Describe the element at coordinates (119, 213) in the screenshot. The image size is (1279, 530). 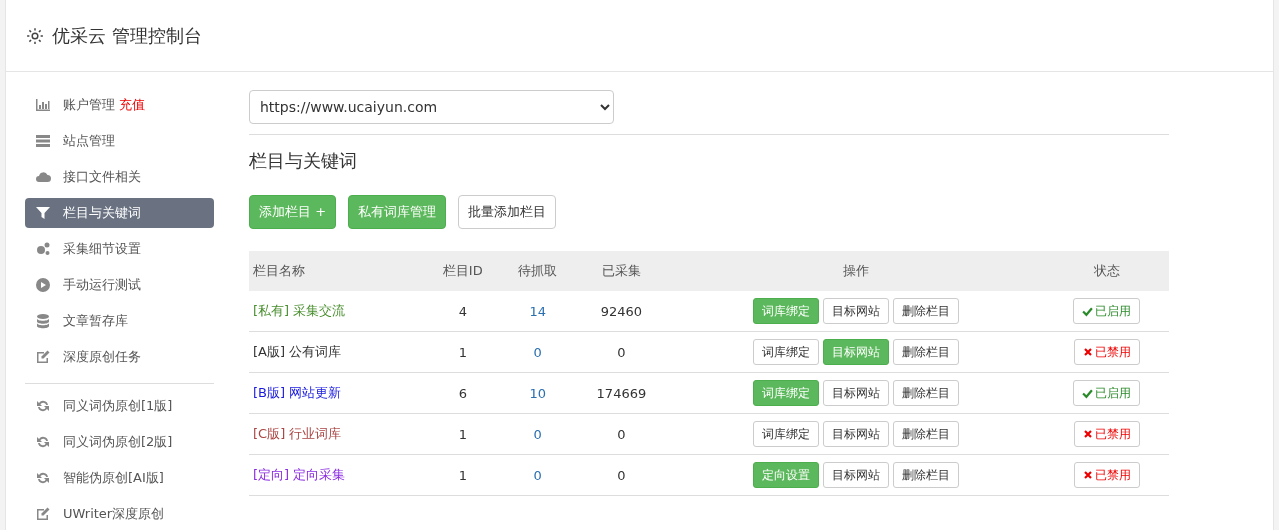
I see `sidebar-item: 栏目与关键词` at that location.